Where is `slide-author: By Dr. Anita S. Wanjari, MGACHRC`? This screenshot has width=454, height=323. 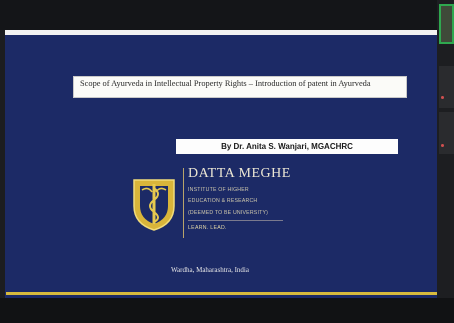 slide-author: By Dr. Anita S. Wanjari, MGACHRC is located at coordinates (287, 146).